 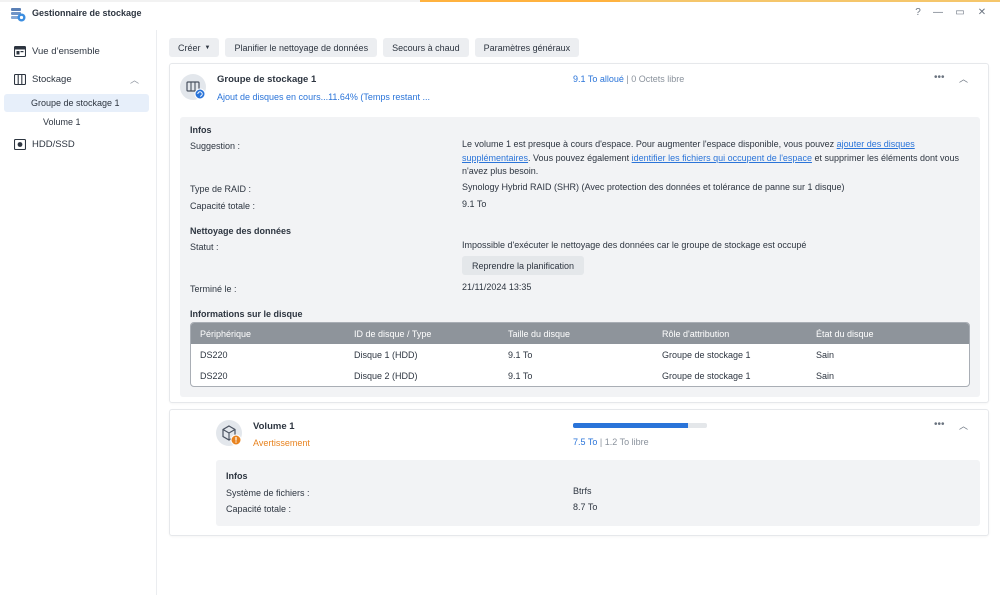 I want to click on sidebar-item-overview: Vue d’ensemble, so click(x=76, y=51).